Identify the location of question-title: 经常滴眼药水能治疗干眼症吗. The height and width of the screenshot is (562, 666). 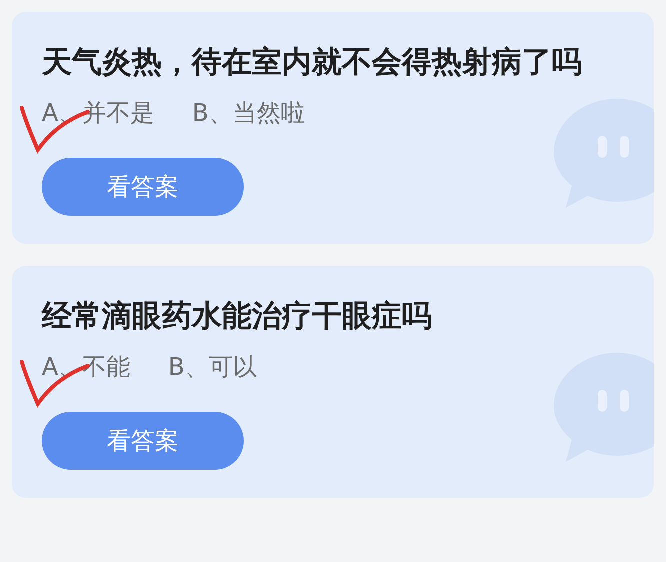
(237, 317).